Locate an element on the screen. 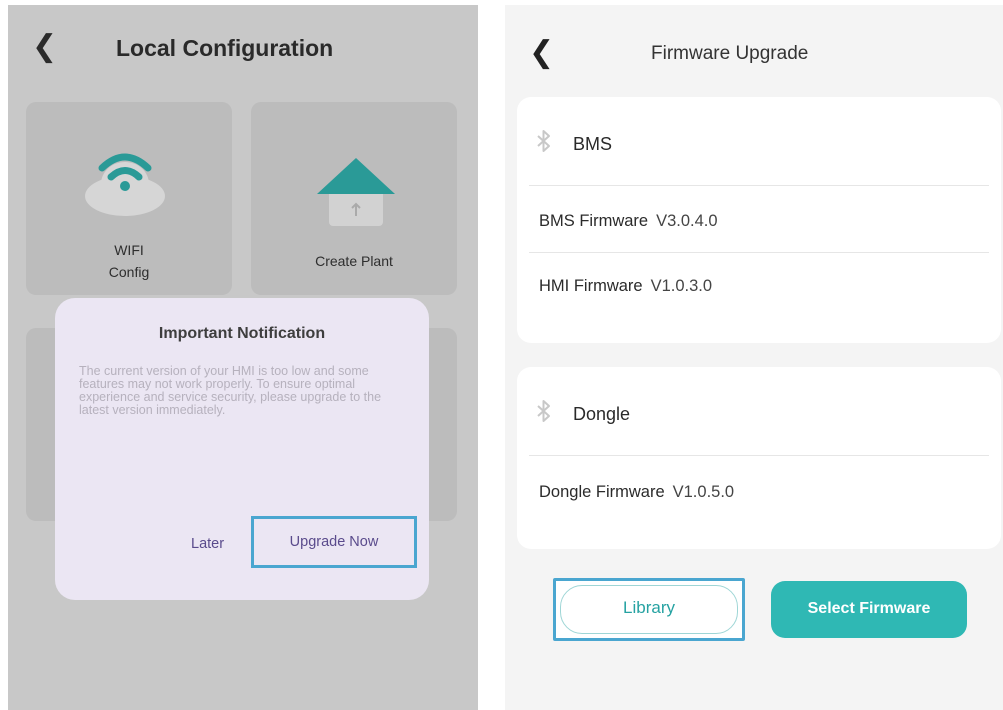 The height and width of the screenshot is (710, 1003). bms-header: BMS is located at coordinates (593, 144).